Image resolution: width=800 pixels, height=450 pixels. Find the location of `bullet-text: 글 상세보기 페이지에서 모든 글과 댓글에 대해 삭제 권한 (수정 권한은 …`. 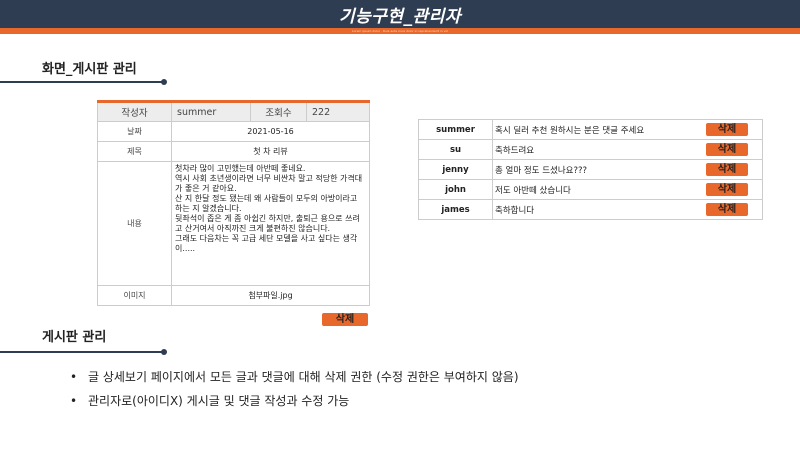

bullet-text: 글 상세보기 페이지에서 모든 글과 댓글에 대해 삭제 권한 (수정 권한은 … is located at coordinates (303, 377).